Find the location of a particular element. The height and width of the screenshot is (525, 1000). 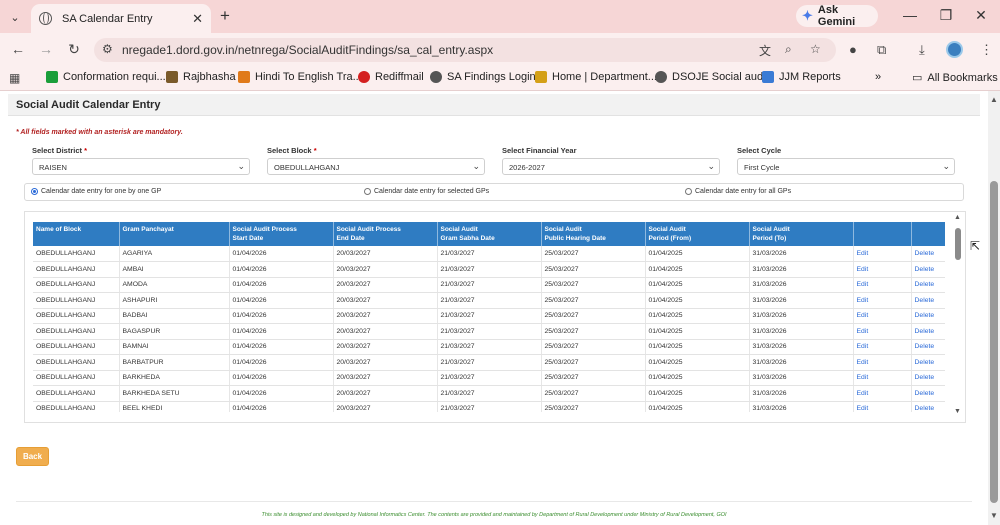

back-arrow-icon: ← is located at coordinates (18, 49).